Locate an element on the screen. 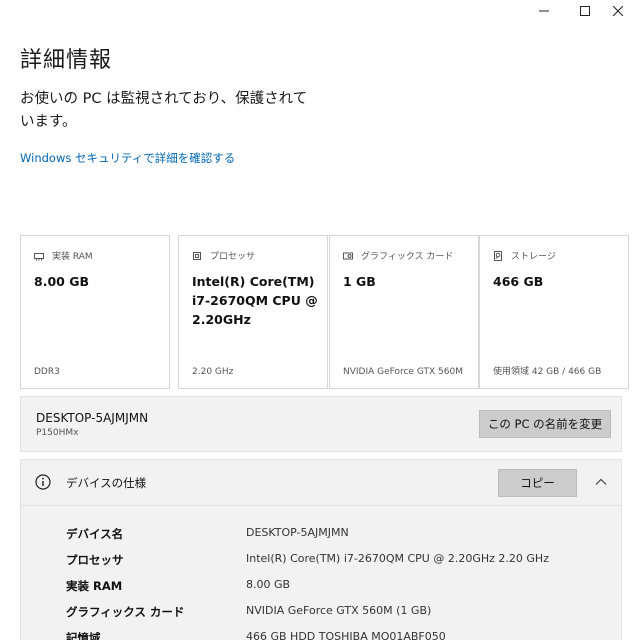 The height and width of the screenshot is (640, 640). card-label: ストレージ is located at coordinates (533, 257).